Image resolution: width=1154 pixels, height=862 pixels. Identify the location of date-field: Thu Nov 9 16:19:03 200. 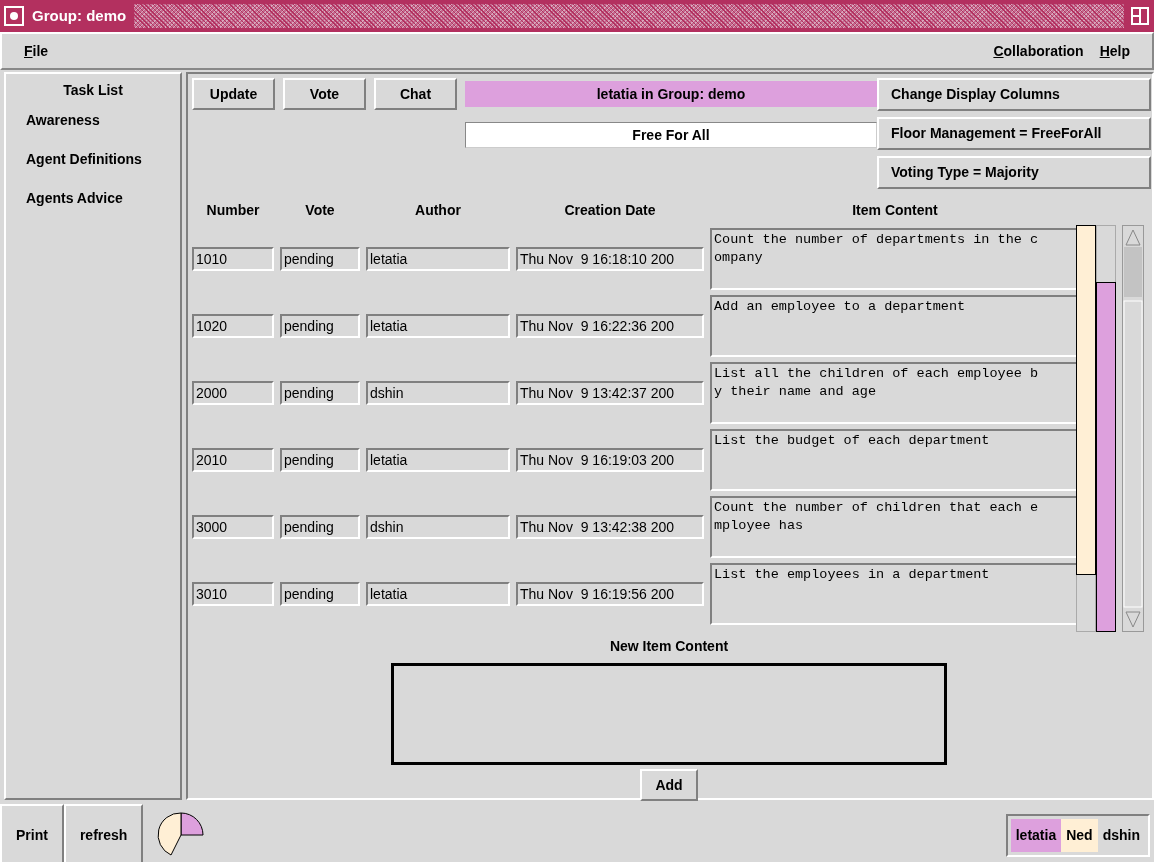
(610, 459).